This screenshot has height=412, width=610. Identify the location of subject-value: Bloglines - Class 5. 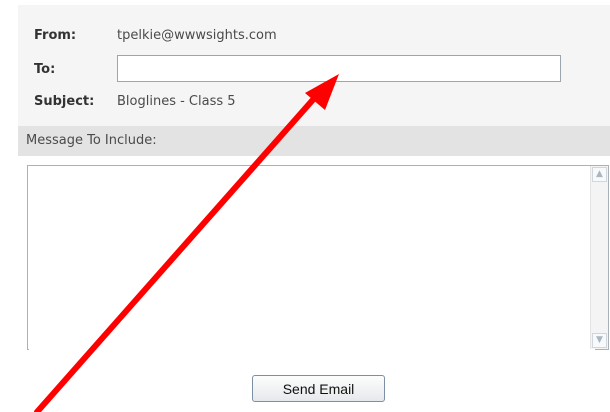
(176, 101).